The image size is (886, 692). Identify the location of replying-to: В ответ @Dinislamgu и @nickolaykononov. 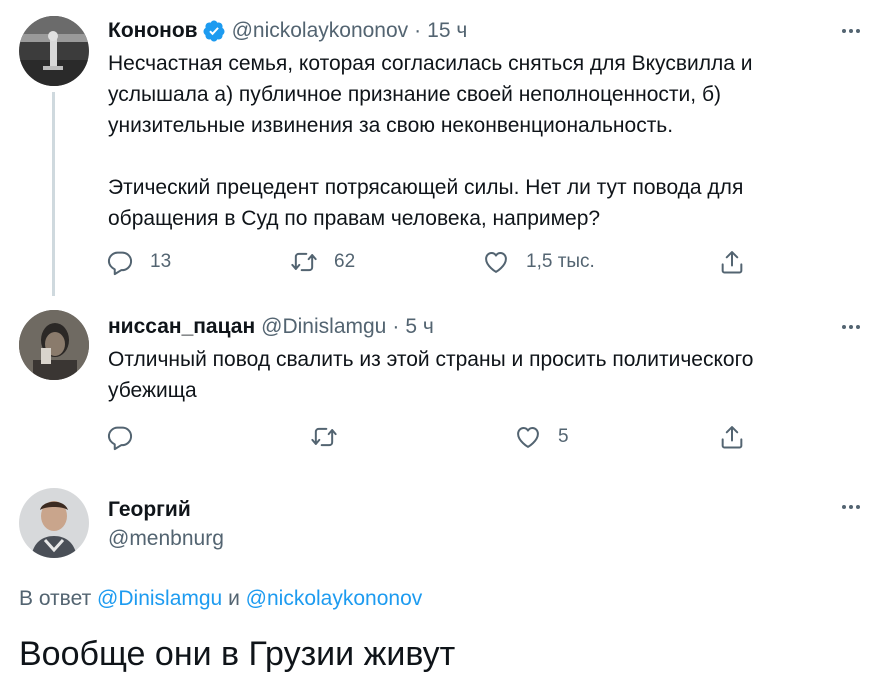
(220, 599).